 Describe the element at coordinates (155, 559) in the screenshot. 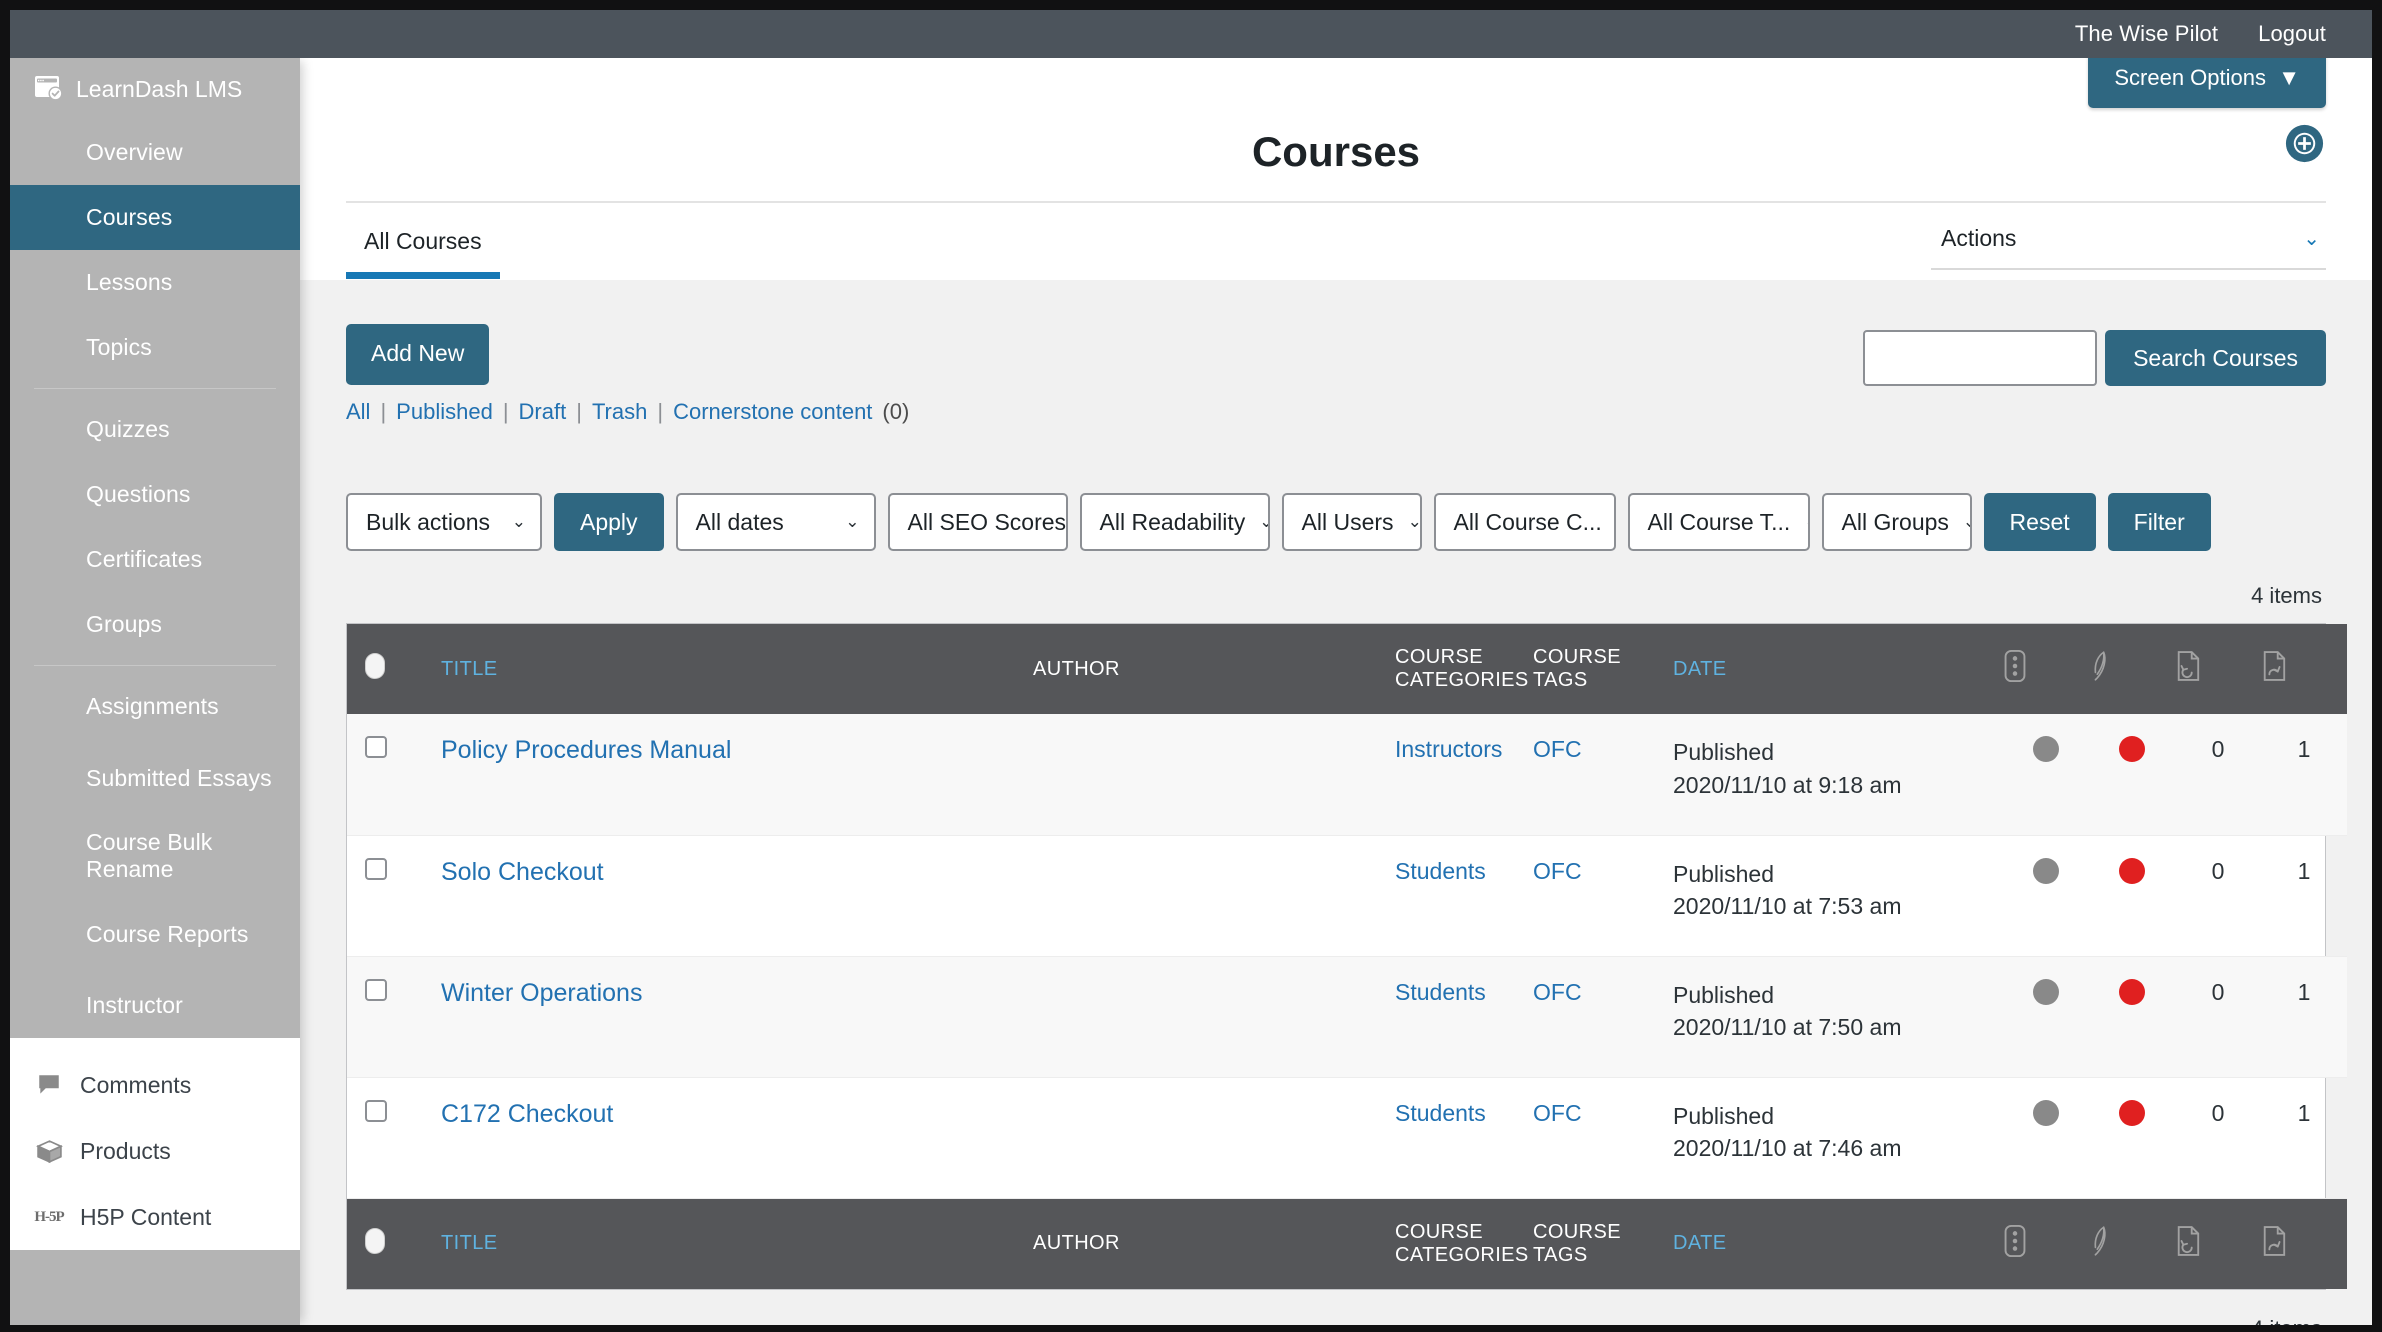

I see `sidebar-item-certificates: Certificates` at that location.